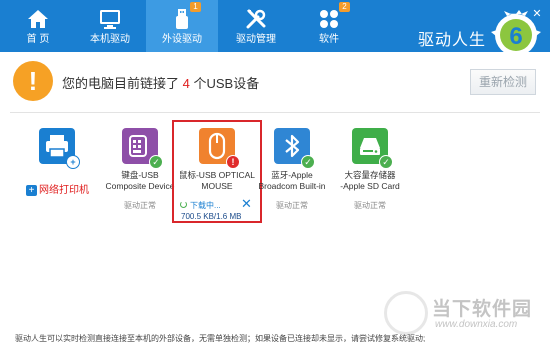 The width and height of the screenshot is (550, 351). What do you see at coordinates (515, 36) in the screenshot?
I see `brand-logo-digit: 6` at bounding box center [515, 36].